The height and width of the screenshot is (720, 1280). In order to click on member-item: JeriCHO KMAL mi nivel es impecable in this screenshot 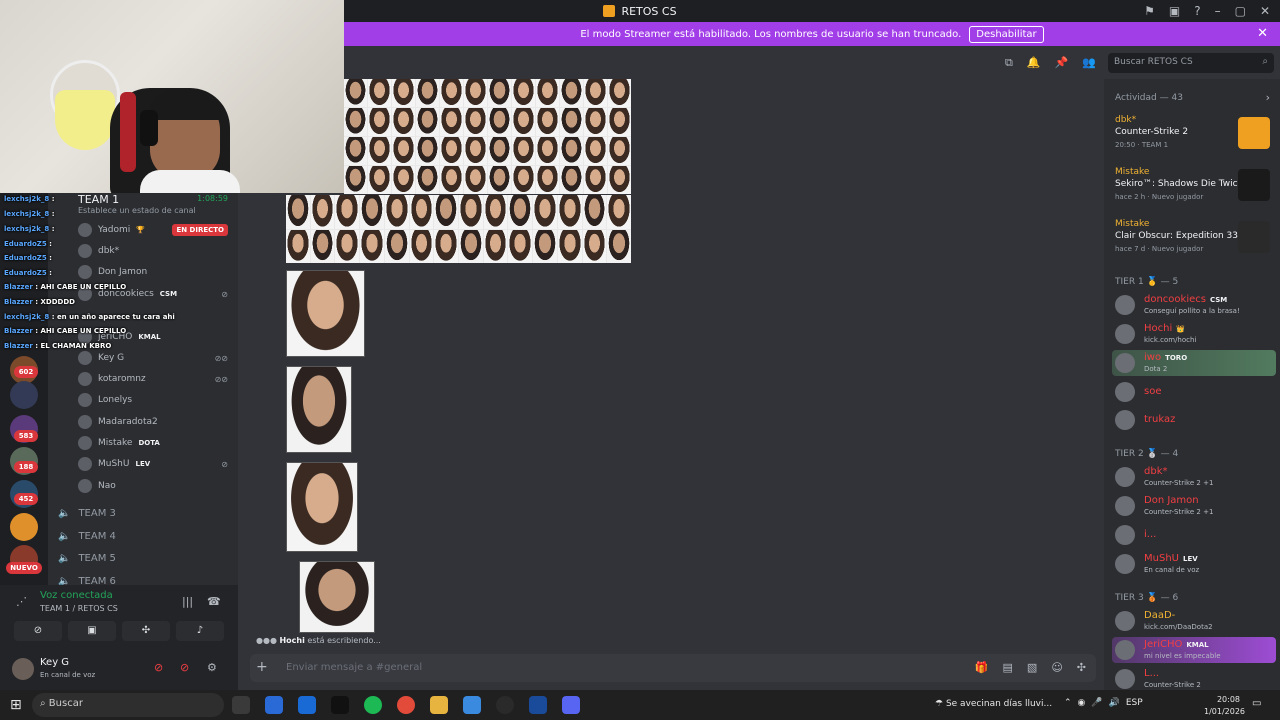, I will do `click(1194, 650)`.